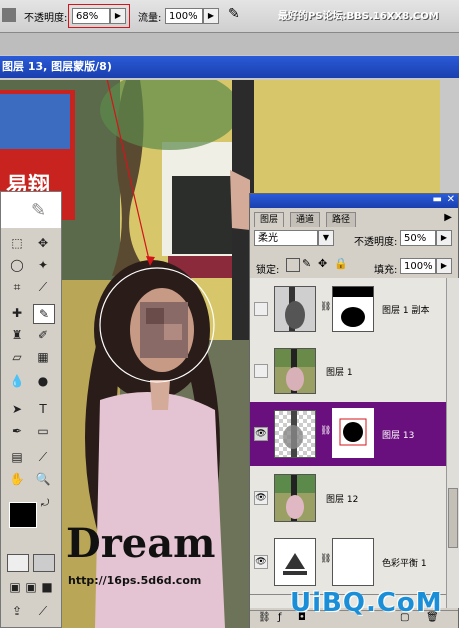 This screenshot has width=459, height=628. Describe the element at coordinates (451, 199) in the screenshot. I see `close-icon: ✕` at that location.